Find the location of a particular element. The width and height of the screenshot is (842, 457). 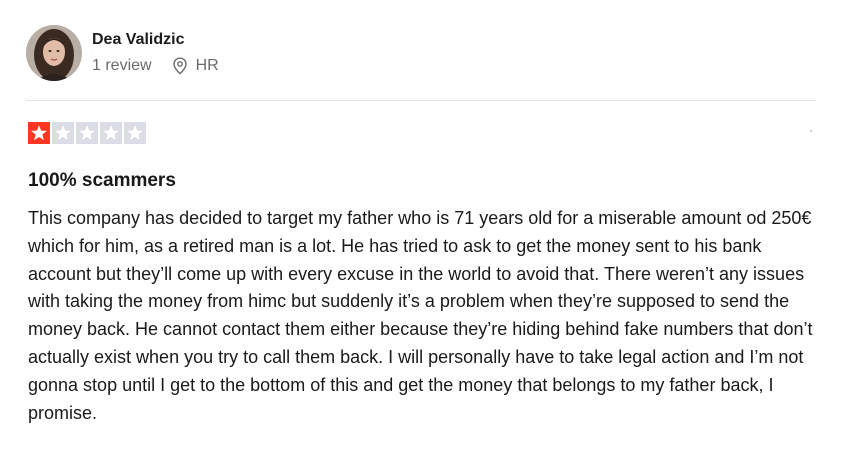

reviewer-name: Dea Validzic is located at coordinates (155, 40).